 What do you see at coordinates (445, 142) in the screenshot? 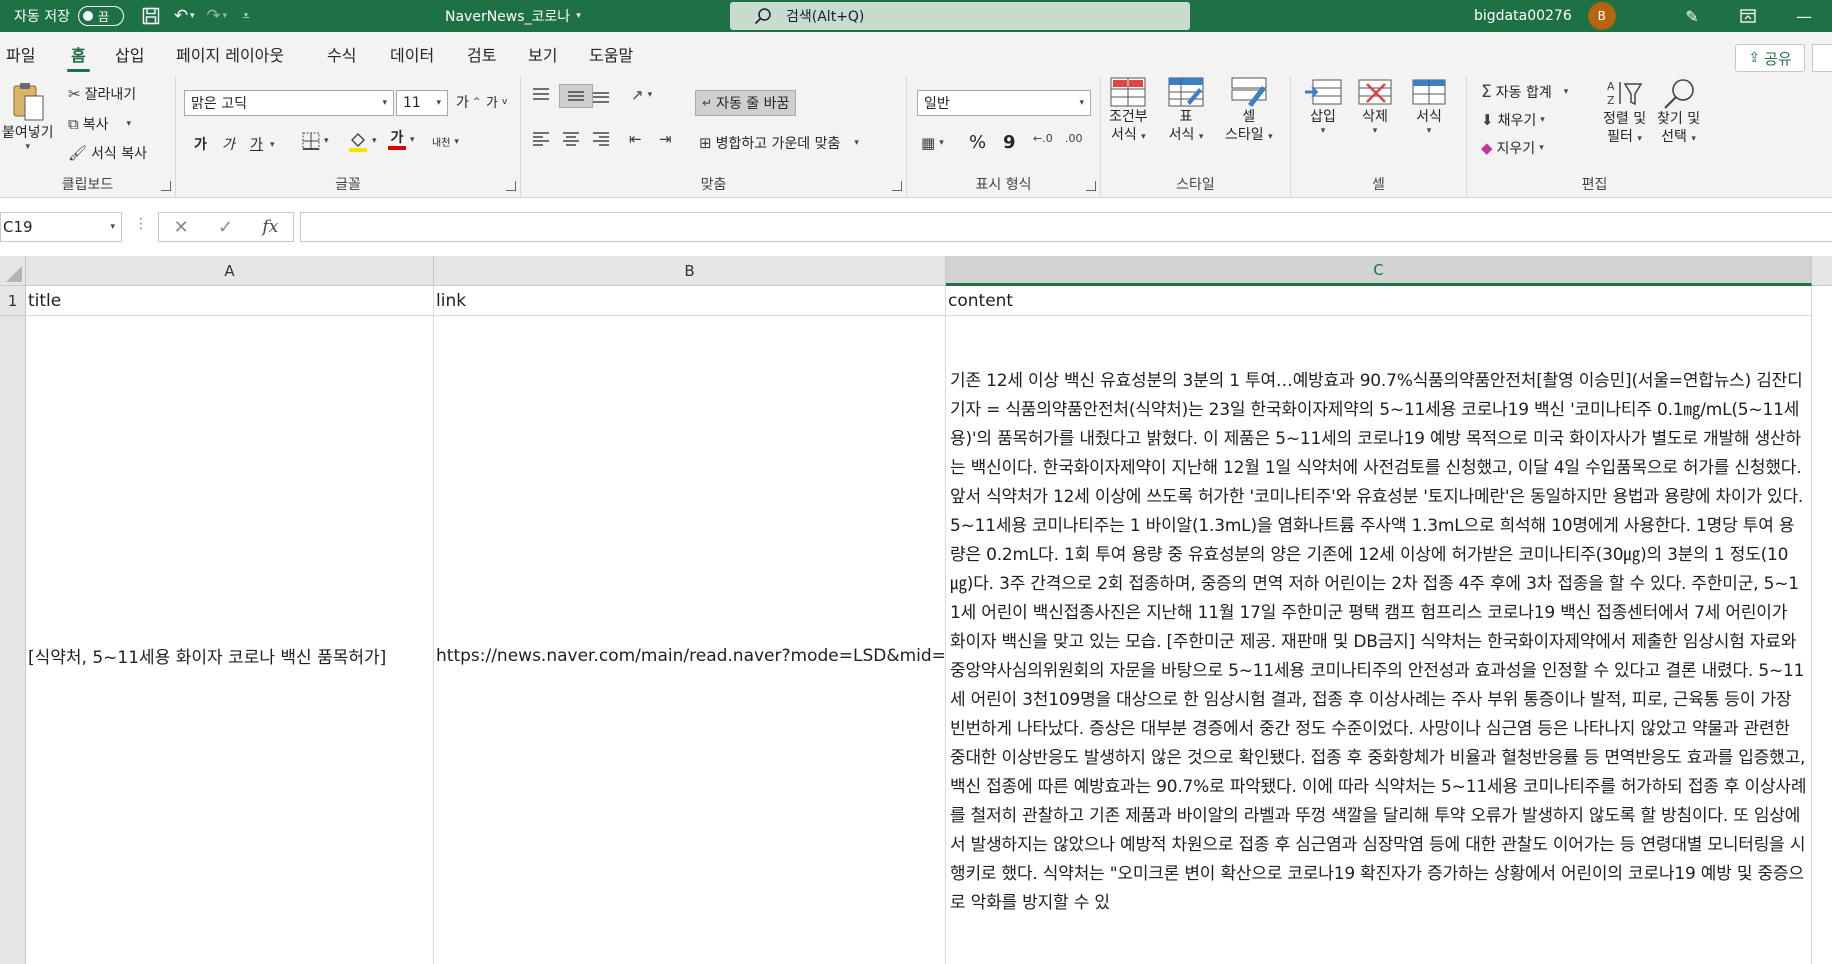
I see `phonetic-button: 내천 ▾` at bounding box center [445, 142].